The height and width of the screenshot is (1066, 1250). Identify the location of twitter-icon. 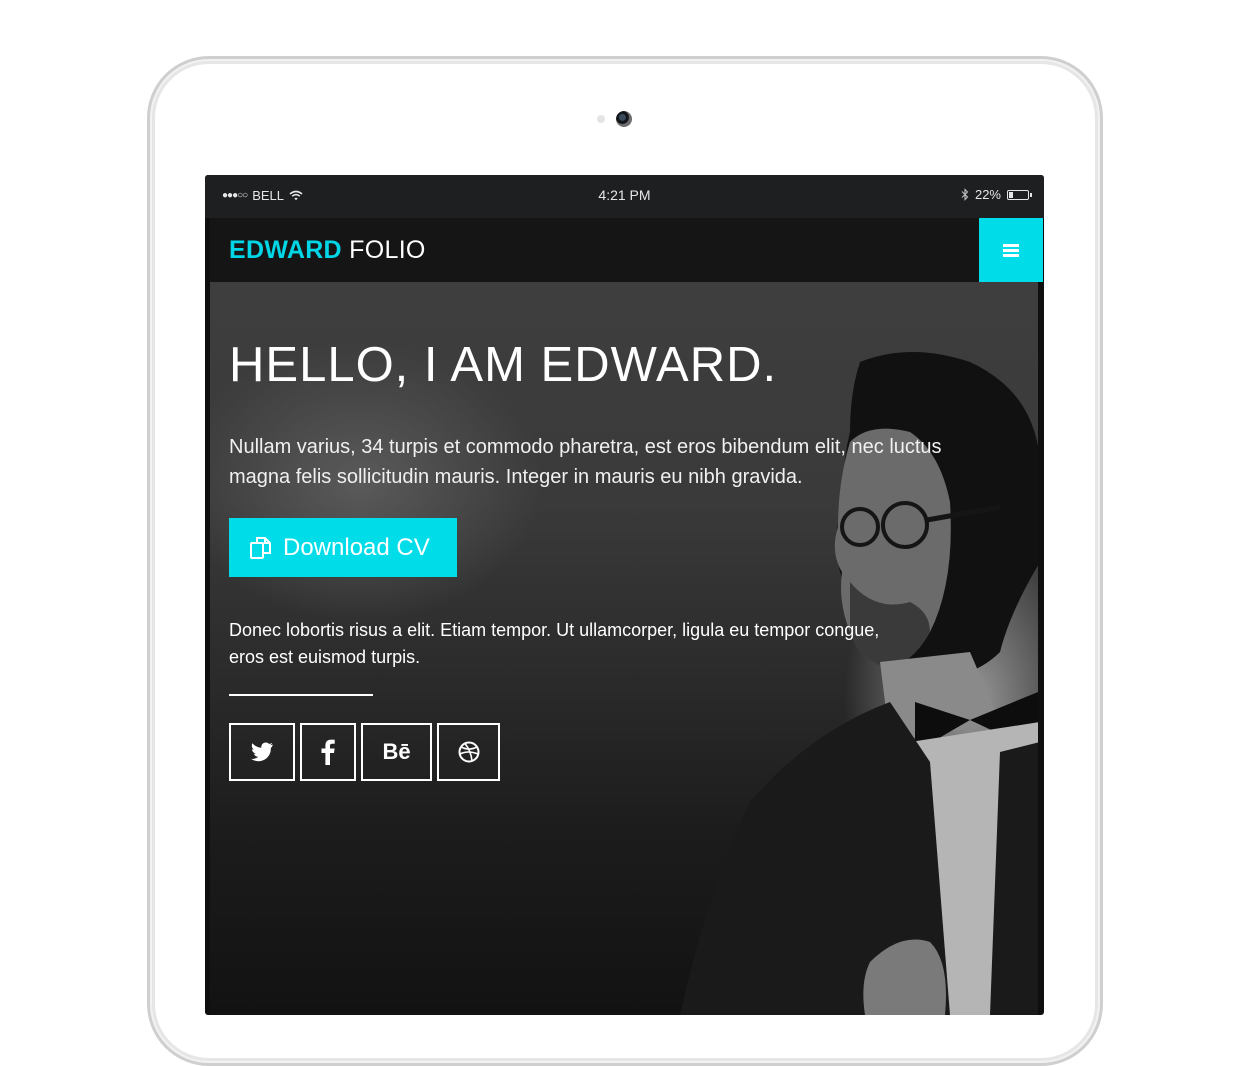
(262, 752).